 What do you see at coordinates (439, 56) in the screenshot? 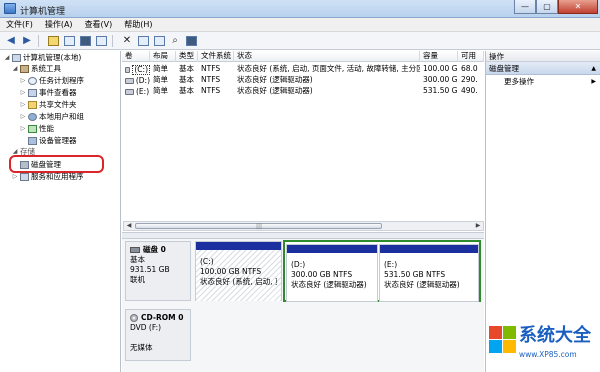
I see `column-header: 容量` at bounding box center [439, 56].